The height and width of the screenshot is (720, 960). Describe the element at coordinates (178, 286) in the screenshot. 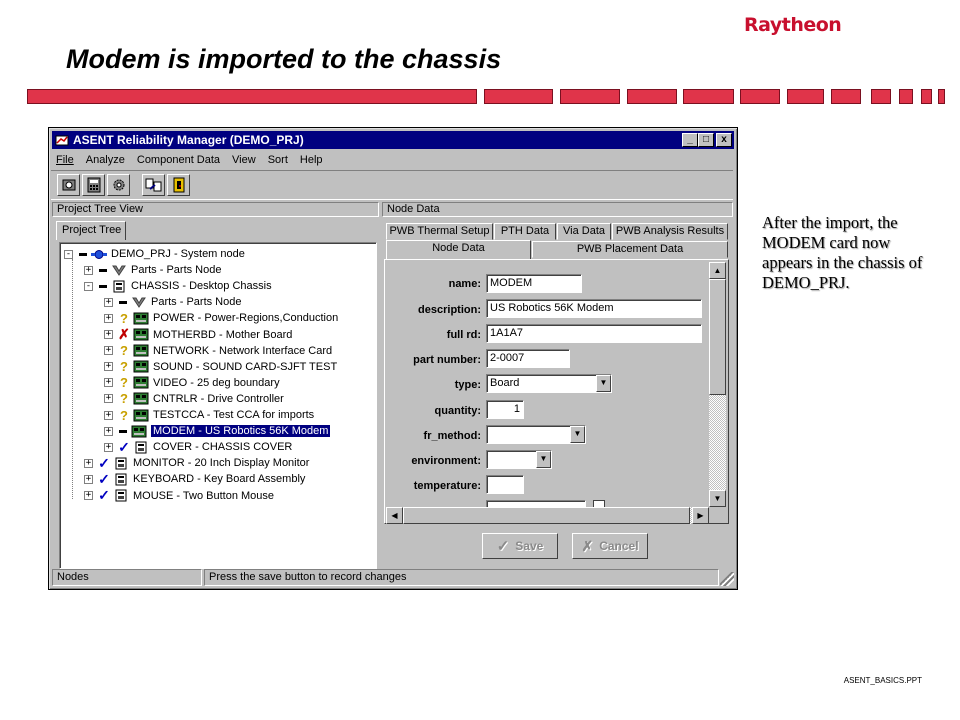

I see `tree-node: - CHASSIS - Desktop Chassis` at that location.